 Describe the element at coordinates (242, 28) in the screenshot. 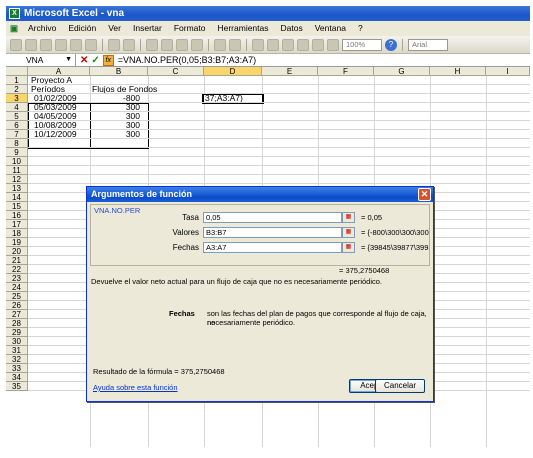

I see `menu-herramientas: Herramientas` at that location.